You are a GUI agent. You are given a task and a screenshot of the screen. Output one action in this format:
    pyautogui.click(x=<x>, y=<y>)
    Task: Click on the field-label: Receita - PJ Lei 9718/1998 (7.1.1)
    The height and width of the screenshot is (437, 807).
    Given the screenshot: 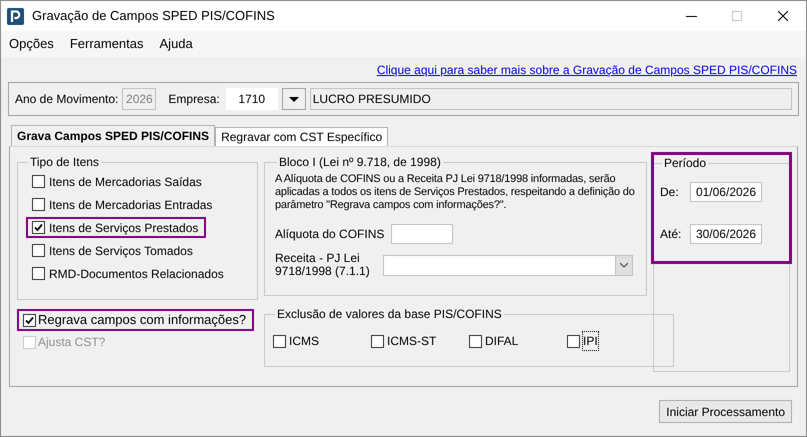 What is the action you would take?
    pyautogui.click(x=322, y=265)
    